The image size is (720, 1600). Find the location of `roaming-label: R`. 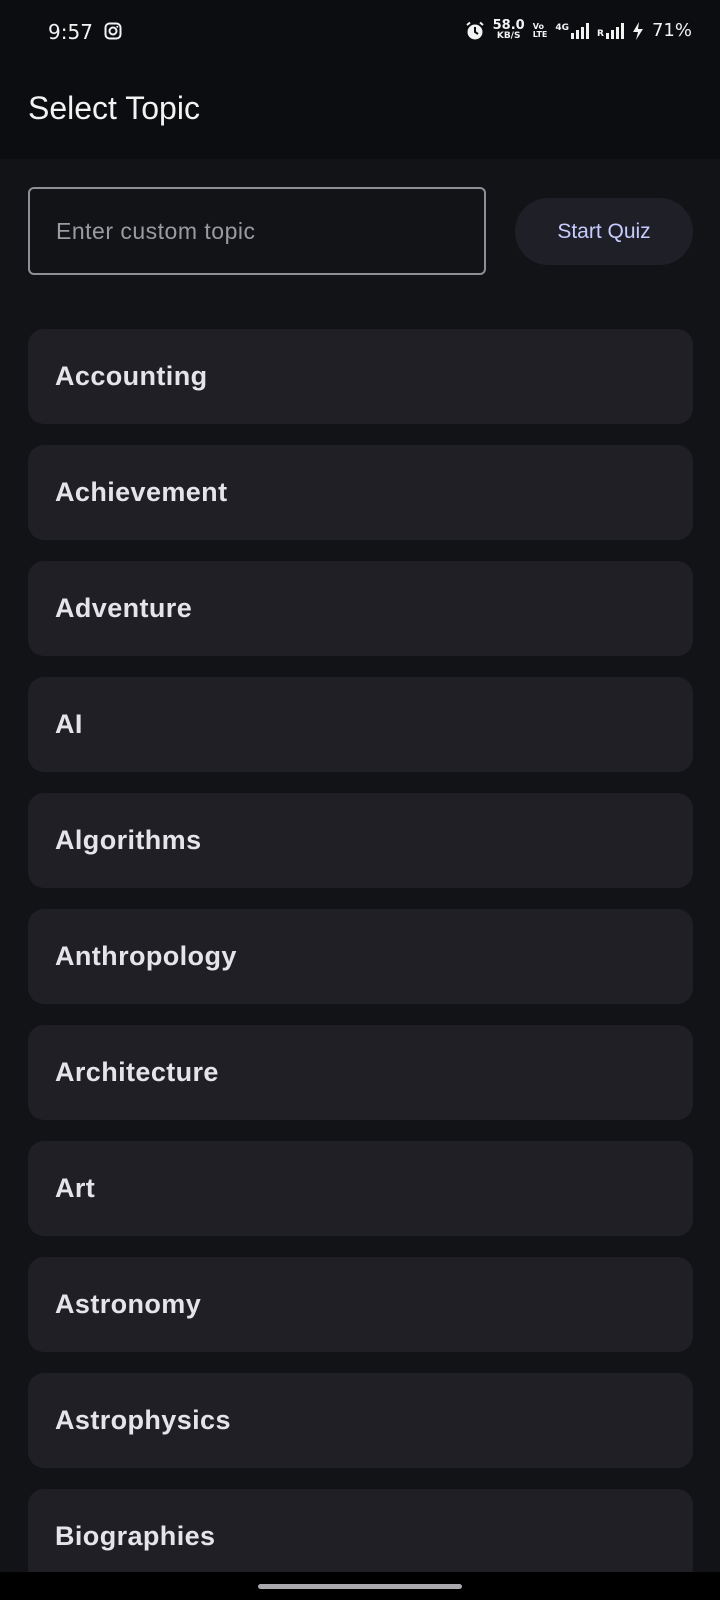

roaming-label: R is located at coordinates (600, 33).